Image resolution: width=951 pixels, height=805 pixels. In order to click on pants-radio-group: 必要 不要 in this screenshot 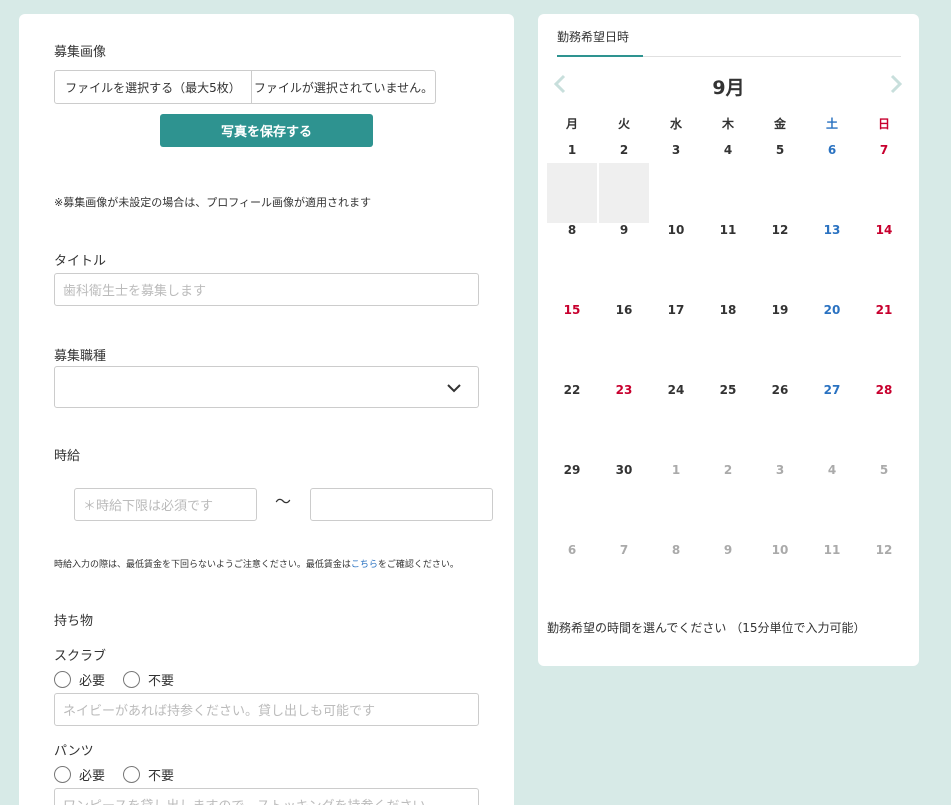, I will do `click(123, 774)`.